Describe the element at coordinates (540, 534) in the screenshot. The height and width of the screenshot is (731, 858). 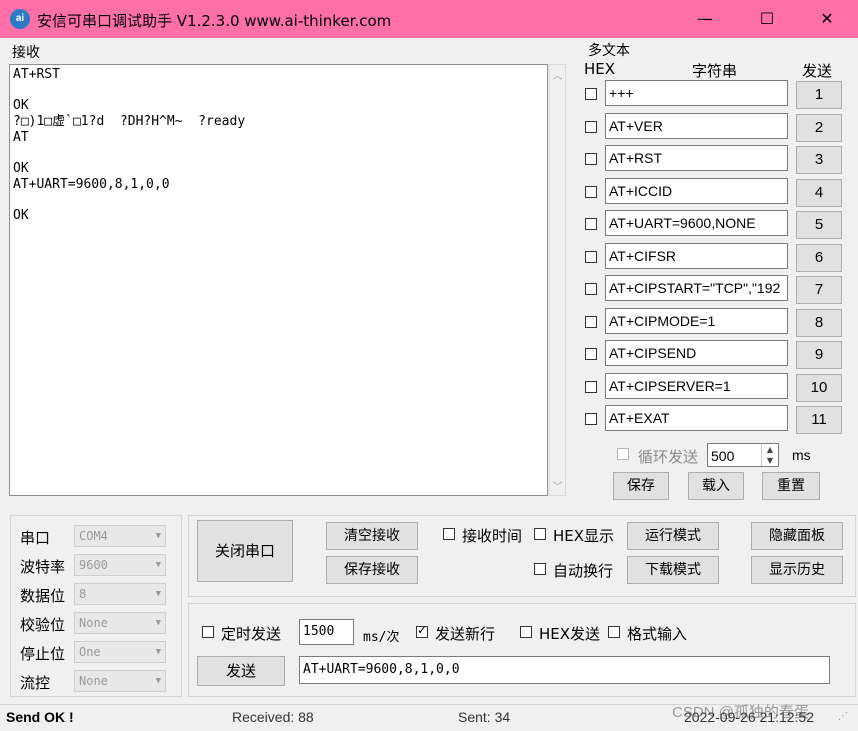
I see `hex-display-checkbox` at that location.